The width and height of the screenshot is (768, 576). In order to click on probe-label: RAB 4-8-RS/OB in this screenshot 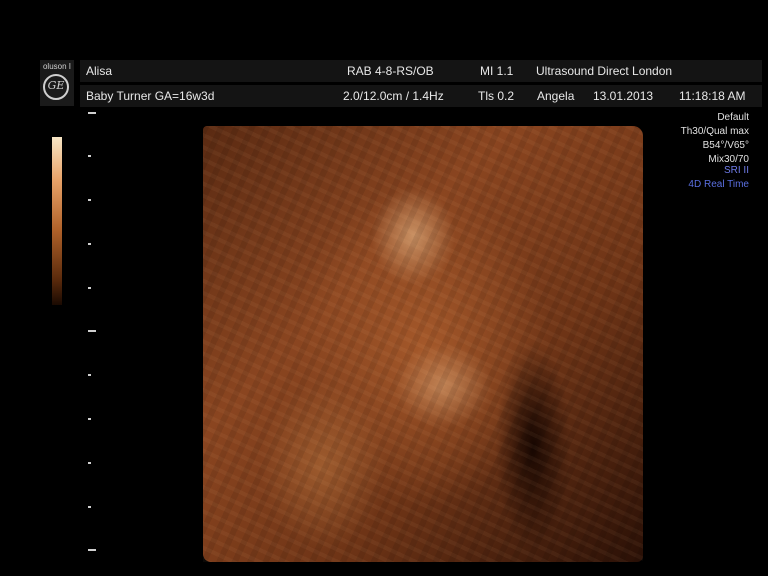, I will do `click(390, 71)`.